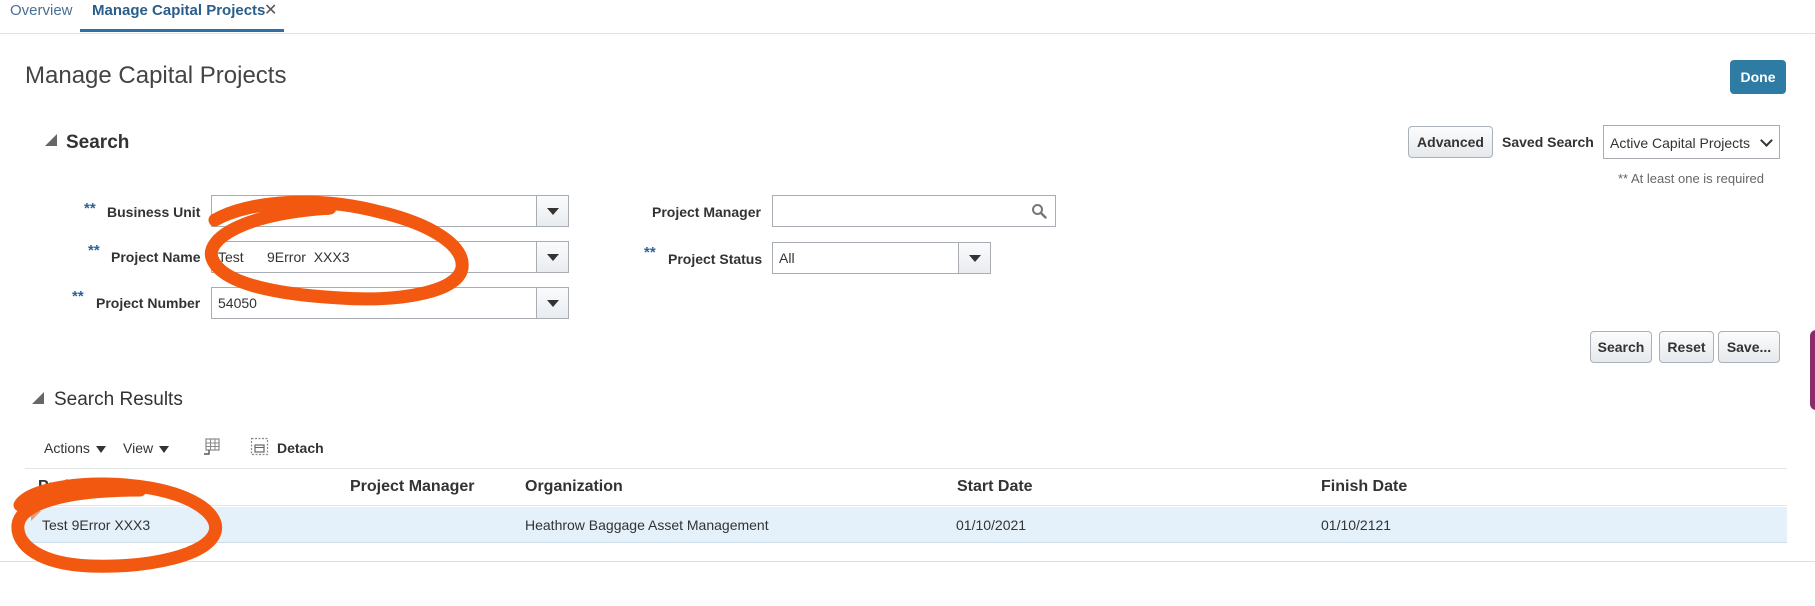  I want to click on cell-project-name: Test 9Error XXX3, so click(96, 525).